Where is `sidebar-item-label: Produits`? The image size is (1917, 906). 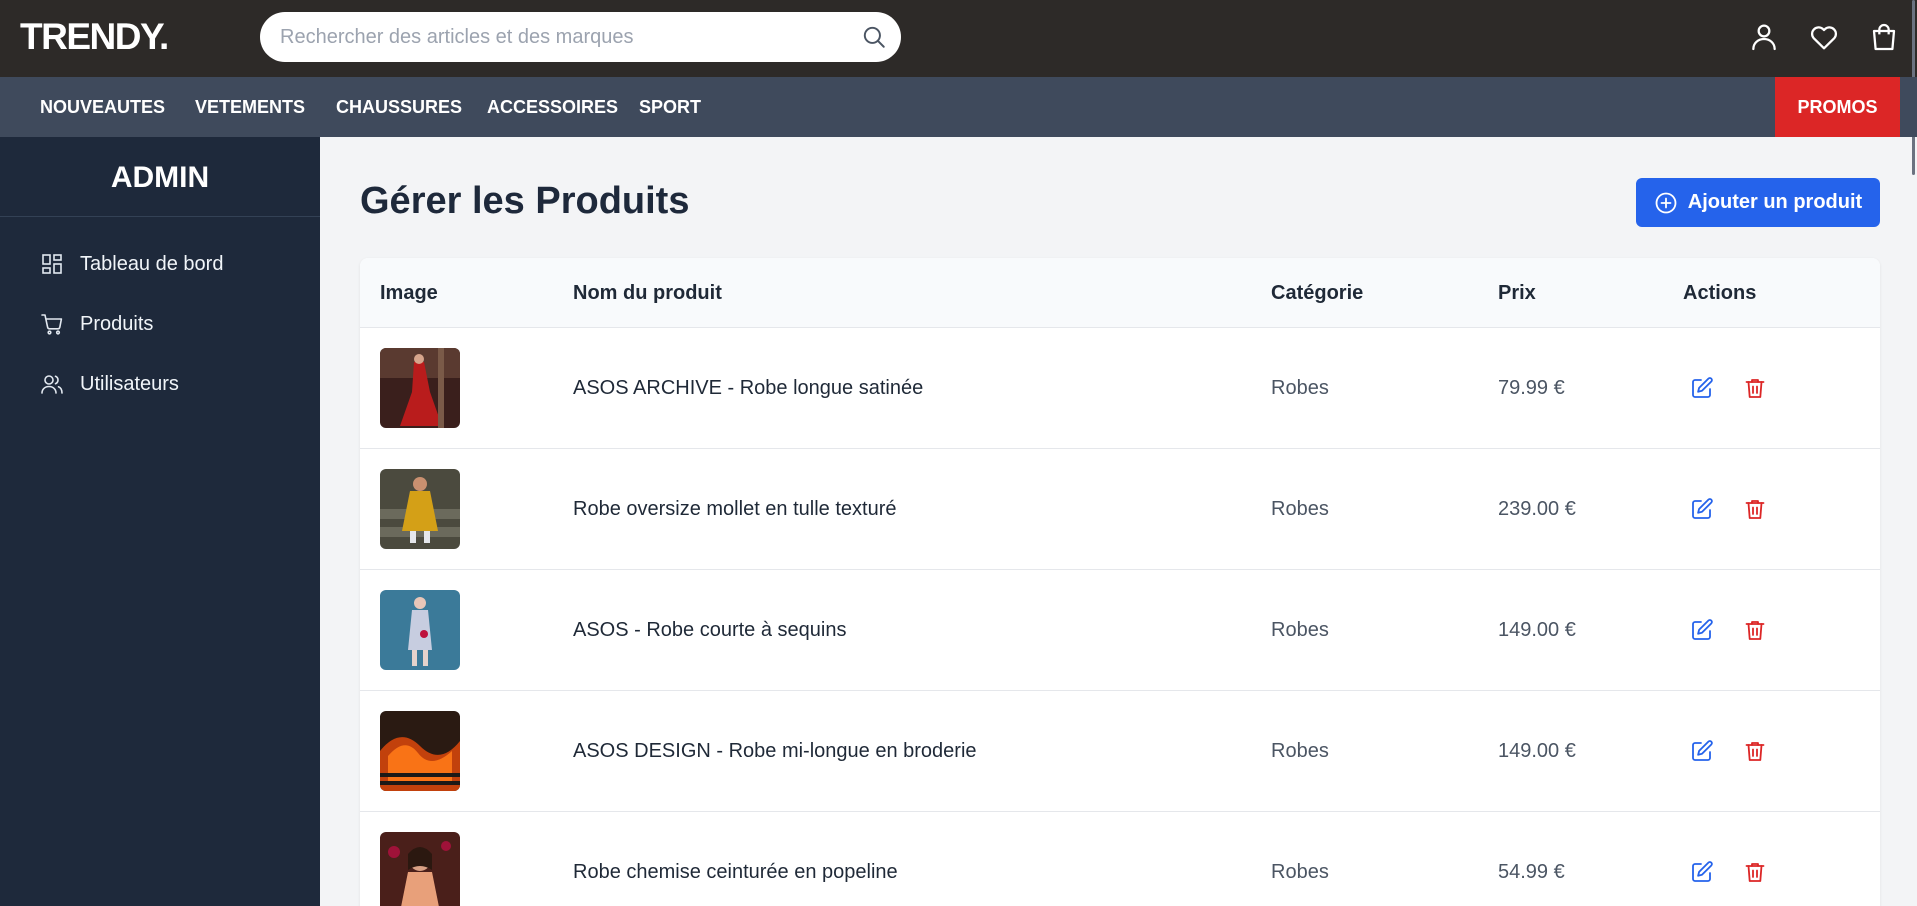 sidebar-item-label: Produits is located at coordinates (117, 323).